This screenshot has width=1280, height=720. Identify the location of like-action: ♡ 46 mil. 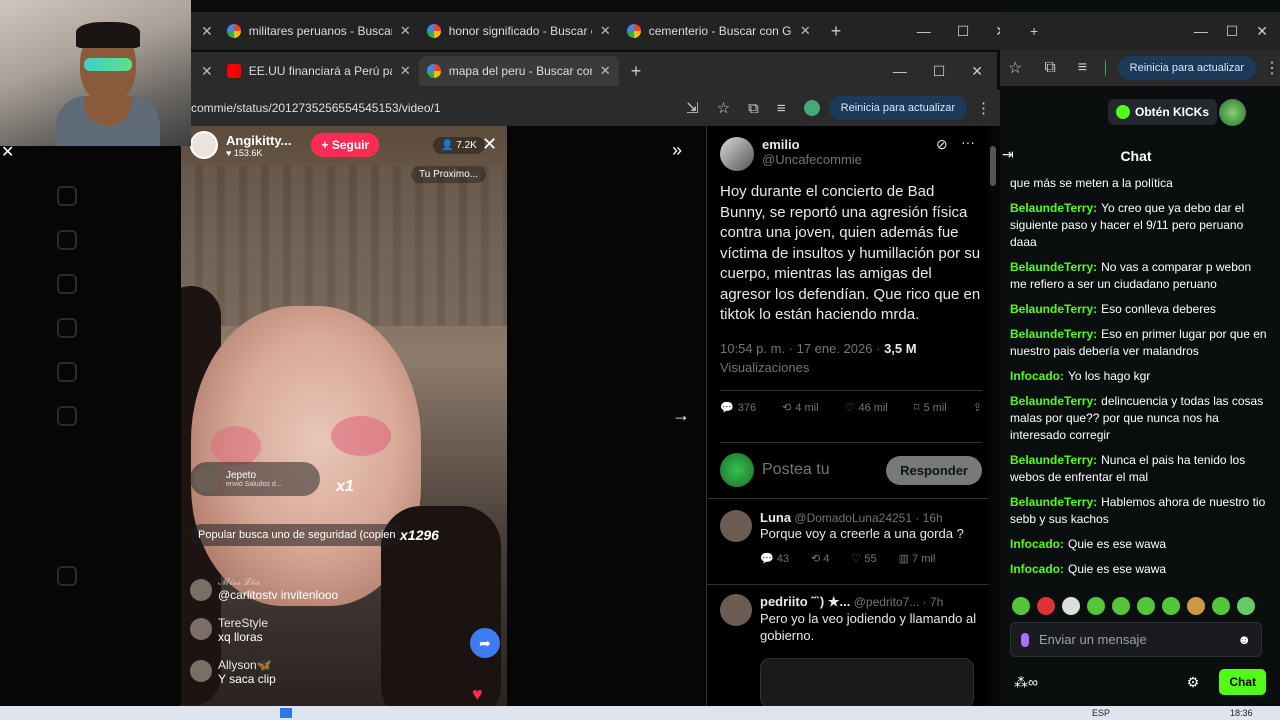
(866, 408).